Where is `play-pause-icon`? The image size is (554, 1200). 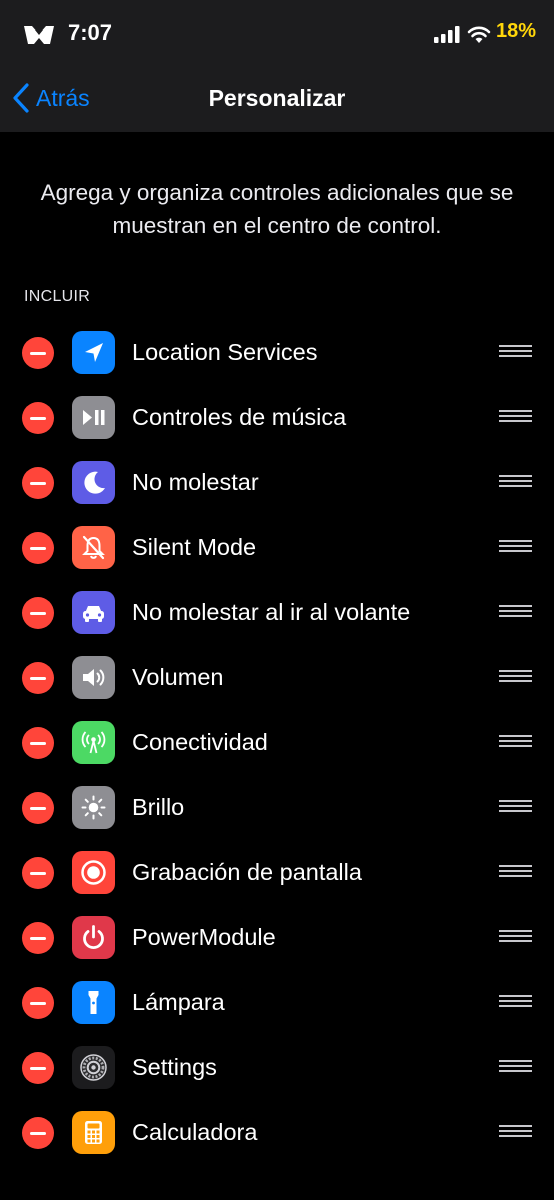 play-pause-icon is located at coordinates (93, 417).